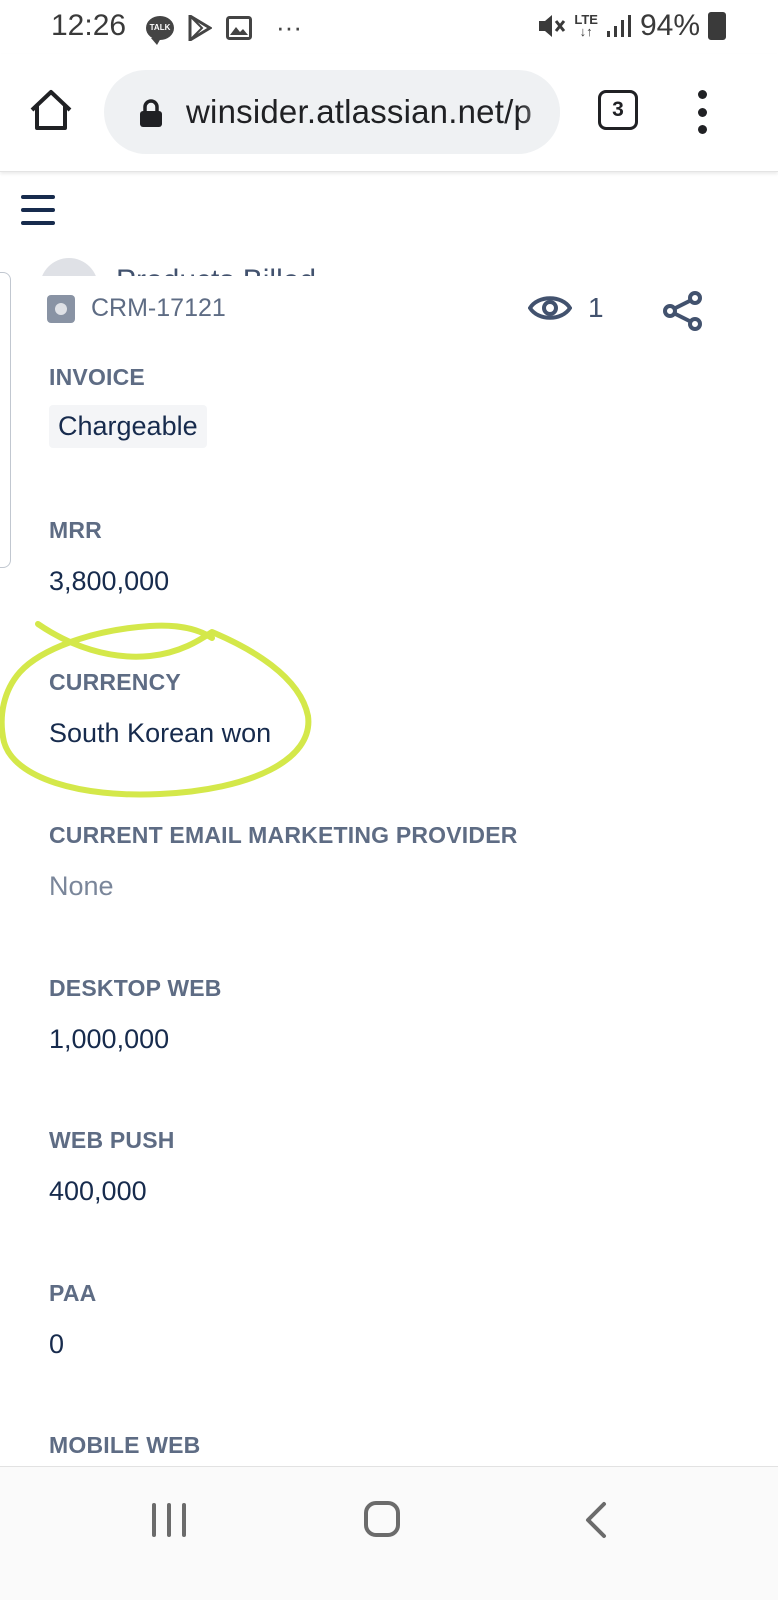  Describe the element at coordinates (669, 25) in the screenshot. I see `battery-percent: 94%` at that location.